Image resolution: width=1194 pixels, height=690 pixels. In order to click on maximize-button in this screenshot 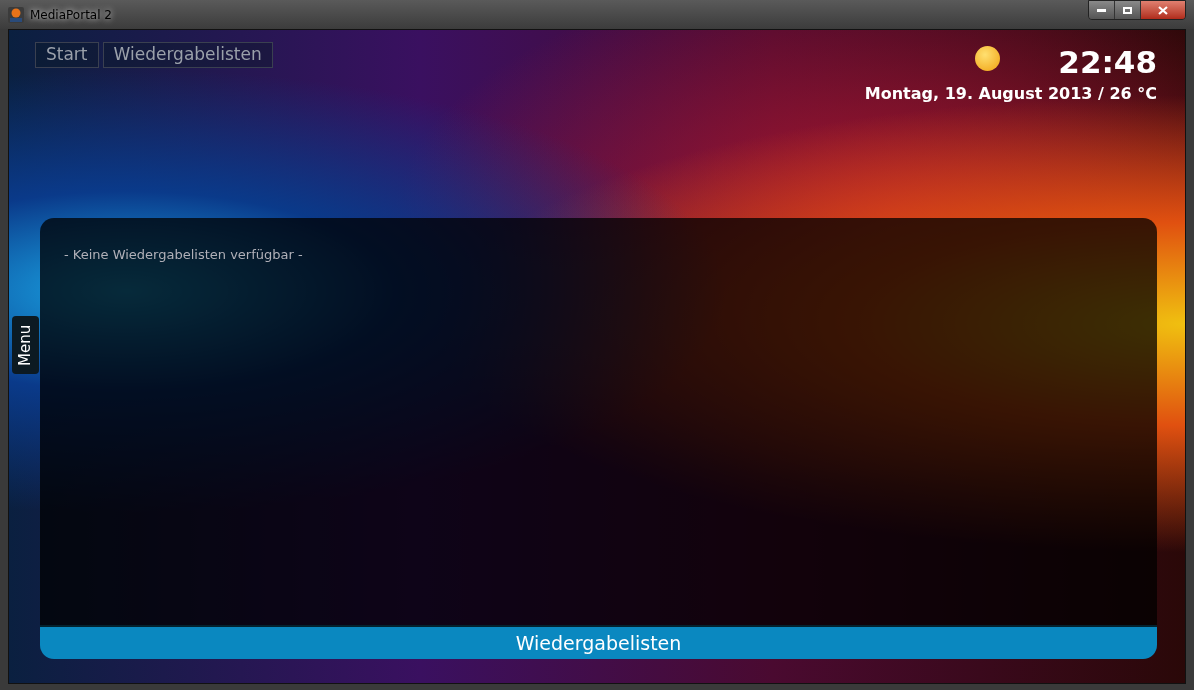, I will do `click(1128, 10)`.